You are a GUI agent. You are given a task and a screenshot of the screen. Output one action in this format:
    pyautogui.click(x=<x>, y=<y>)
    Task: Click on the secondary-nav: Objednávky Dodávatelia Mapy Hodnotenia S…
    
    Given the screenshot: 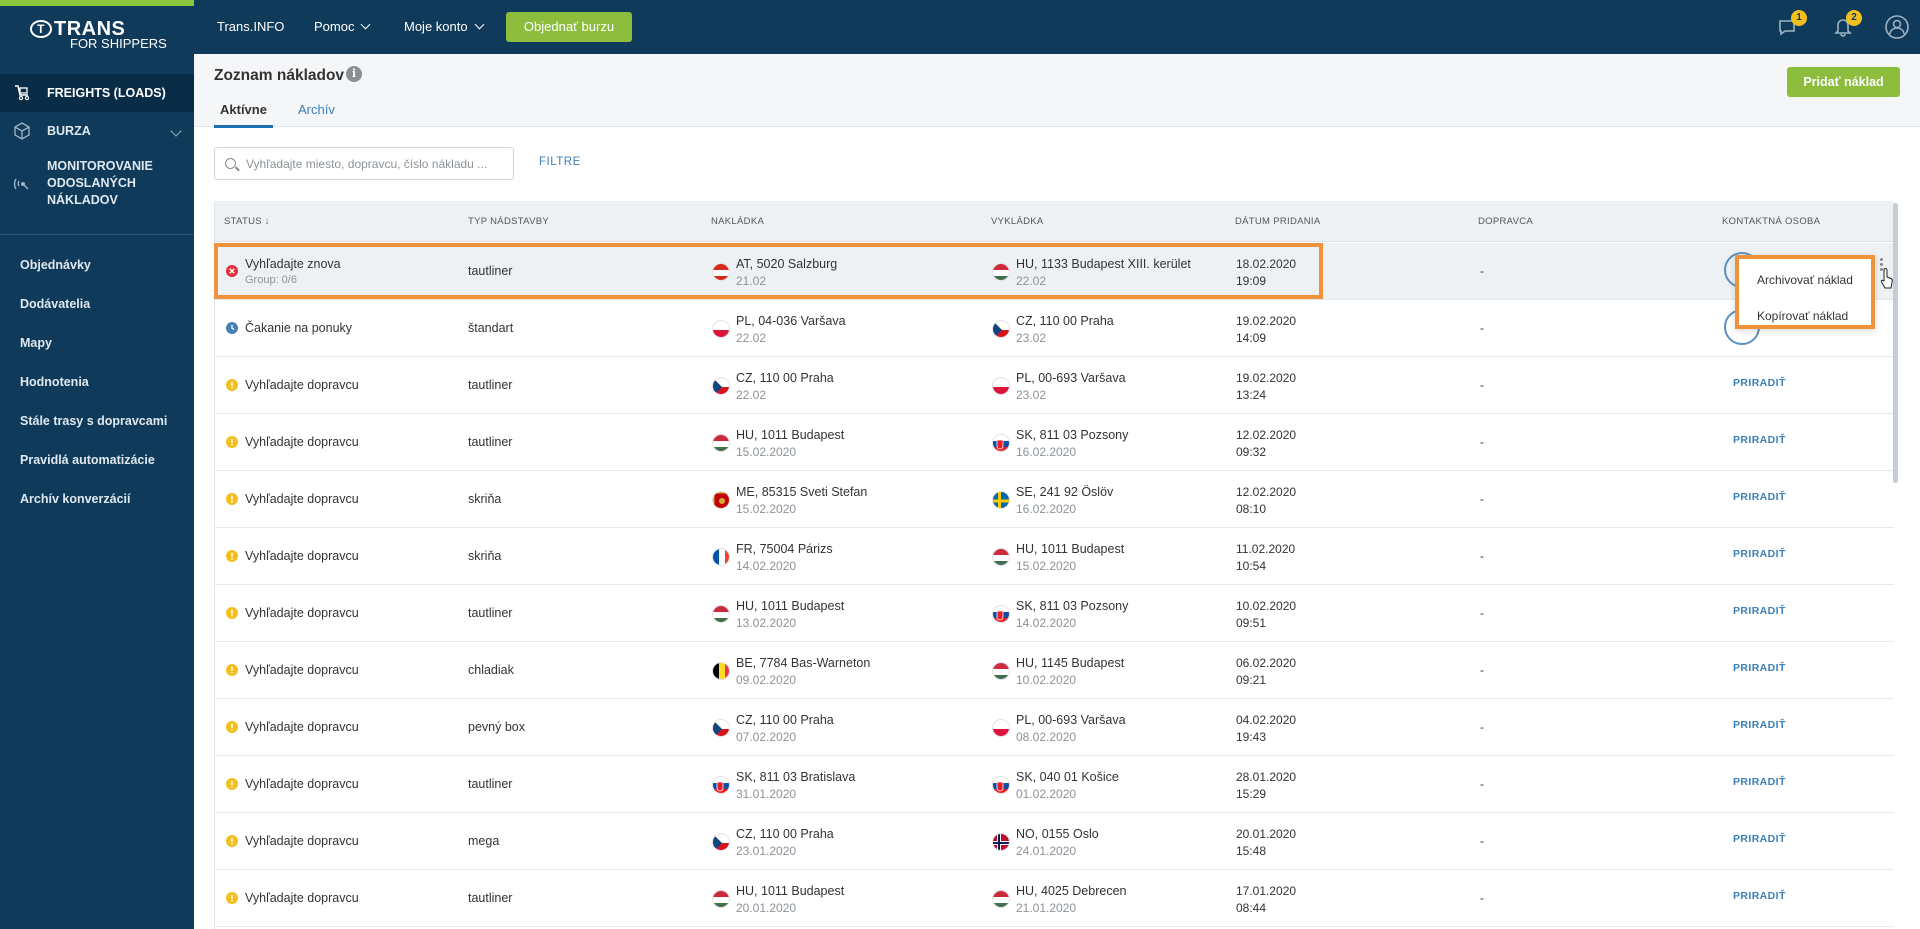 What is the action you would take?
    pyautogui.click(x=97, y=389)
    